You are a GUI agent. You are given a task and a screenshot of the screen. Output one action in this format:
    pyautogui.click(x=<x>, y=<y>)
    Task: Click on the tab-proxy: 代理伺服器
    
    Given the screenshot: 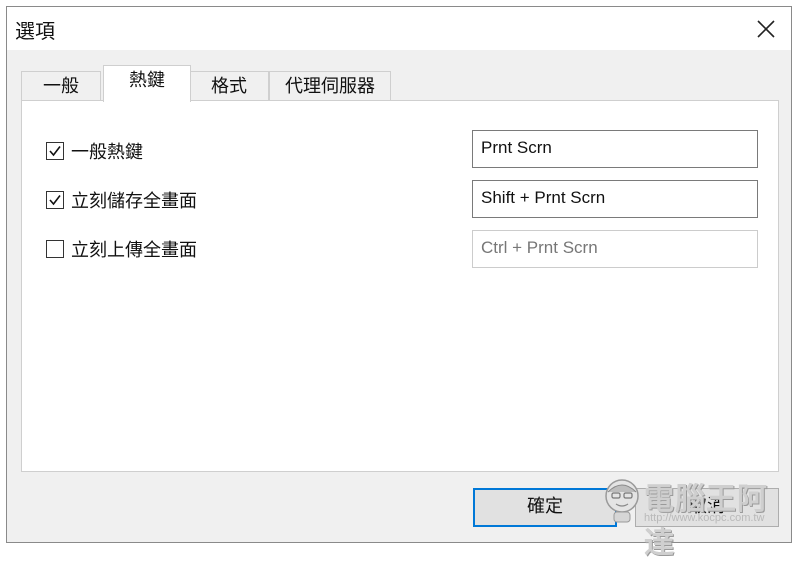 What is the action you would take?
    pyautogui.click(x=330, y=86)
    